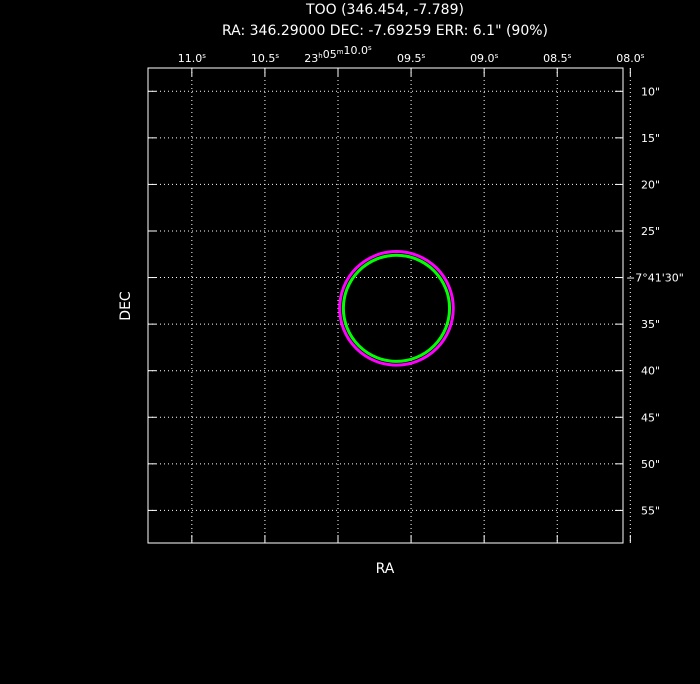  What do you see at coordinates (265, 58) in the screenshot?
I see `x-tick-label: 10.5s` at bounding box center [265, 58].